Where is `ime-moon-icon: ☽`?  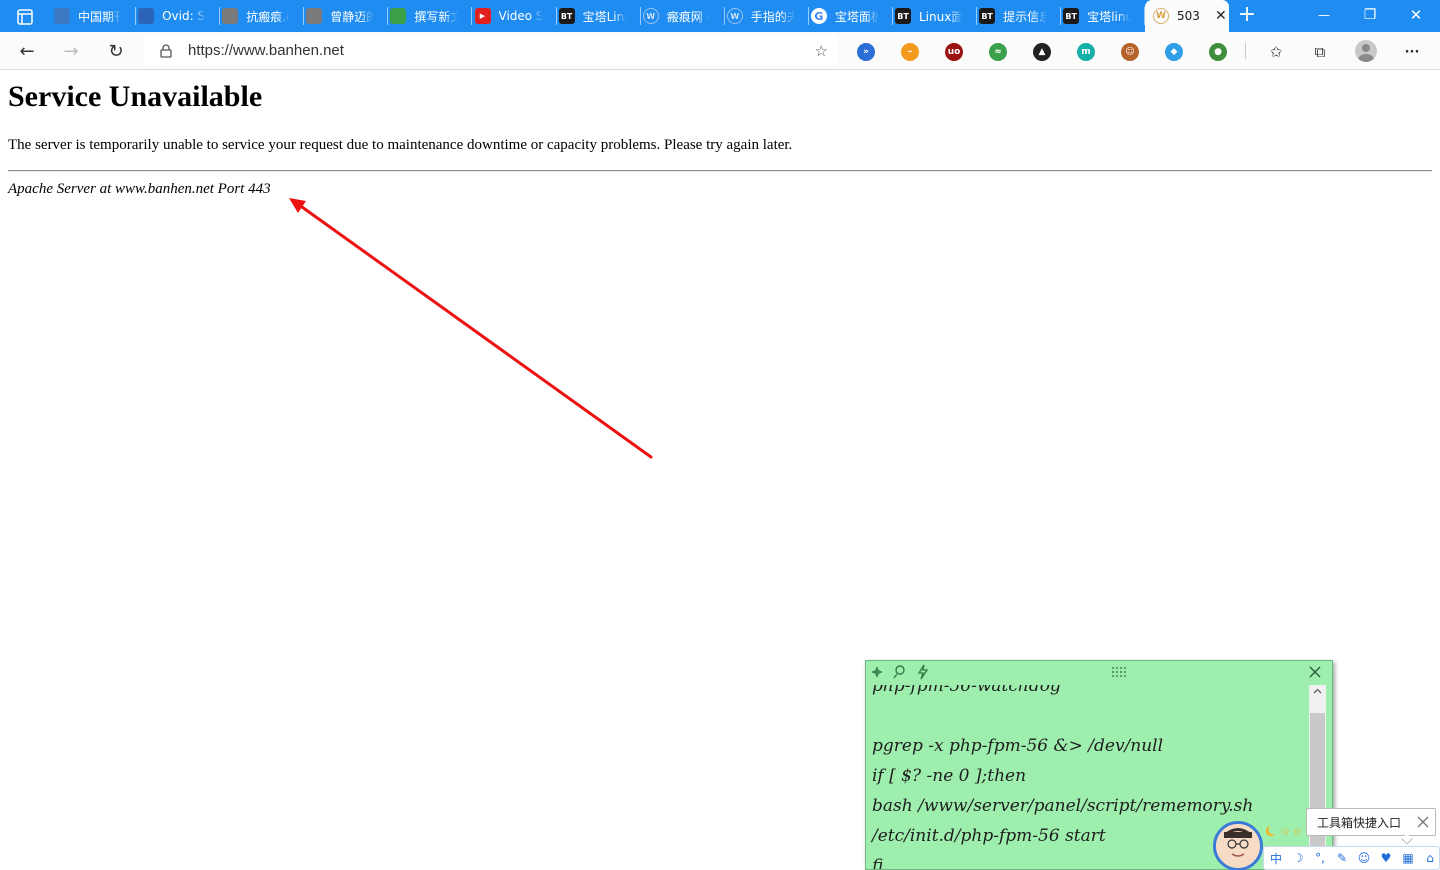
ime-moon-icon: ☽ is located at coordinates (1298, 858).